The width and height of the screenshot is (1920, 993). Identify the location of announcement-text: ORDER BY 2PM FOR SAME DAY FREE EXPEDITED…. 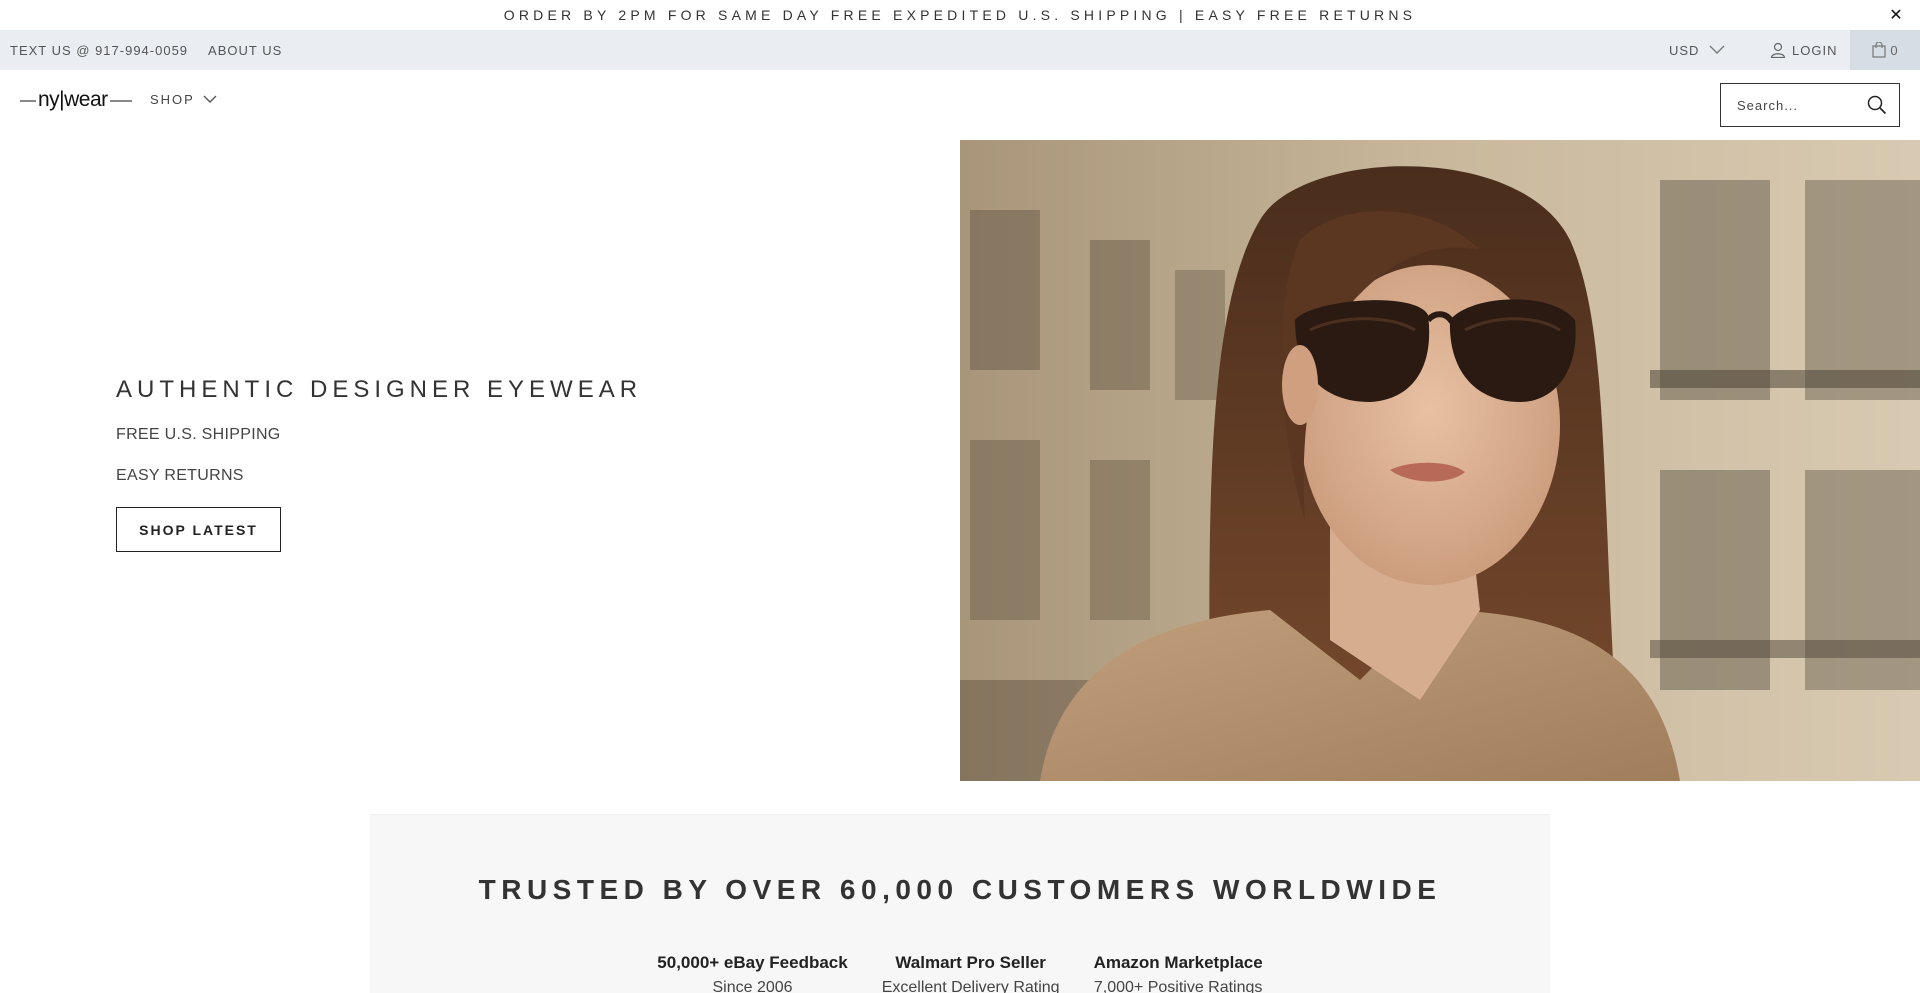
(960, 15).